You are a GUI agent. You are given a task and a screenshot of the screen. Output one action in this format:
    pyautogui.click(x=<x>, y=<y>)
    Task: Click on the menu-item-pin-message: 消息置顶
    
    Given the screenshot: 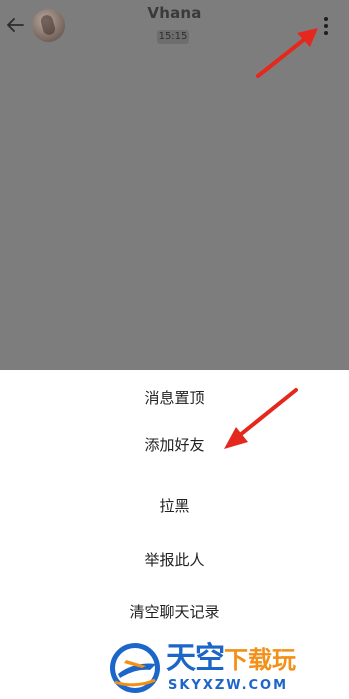 What is the action you would take?
    pyautogui.click(x=174, y=398)
    